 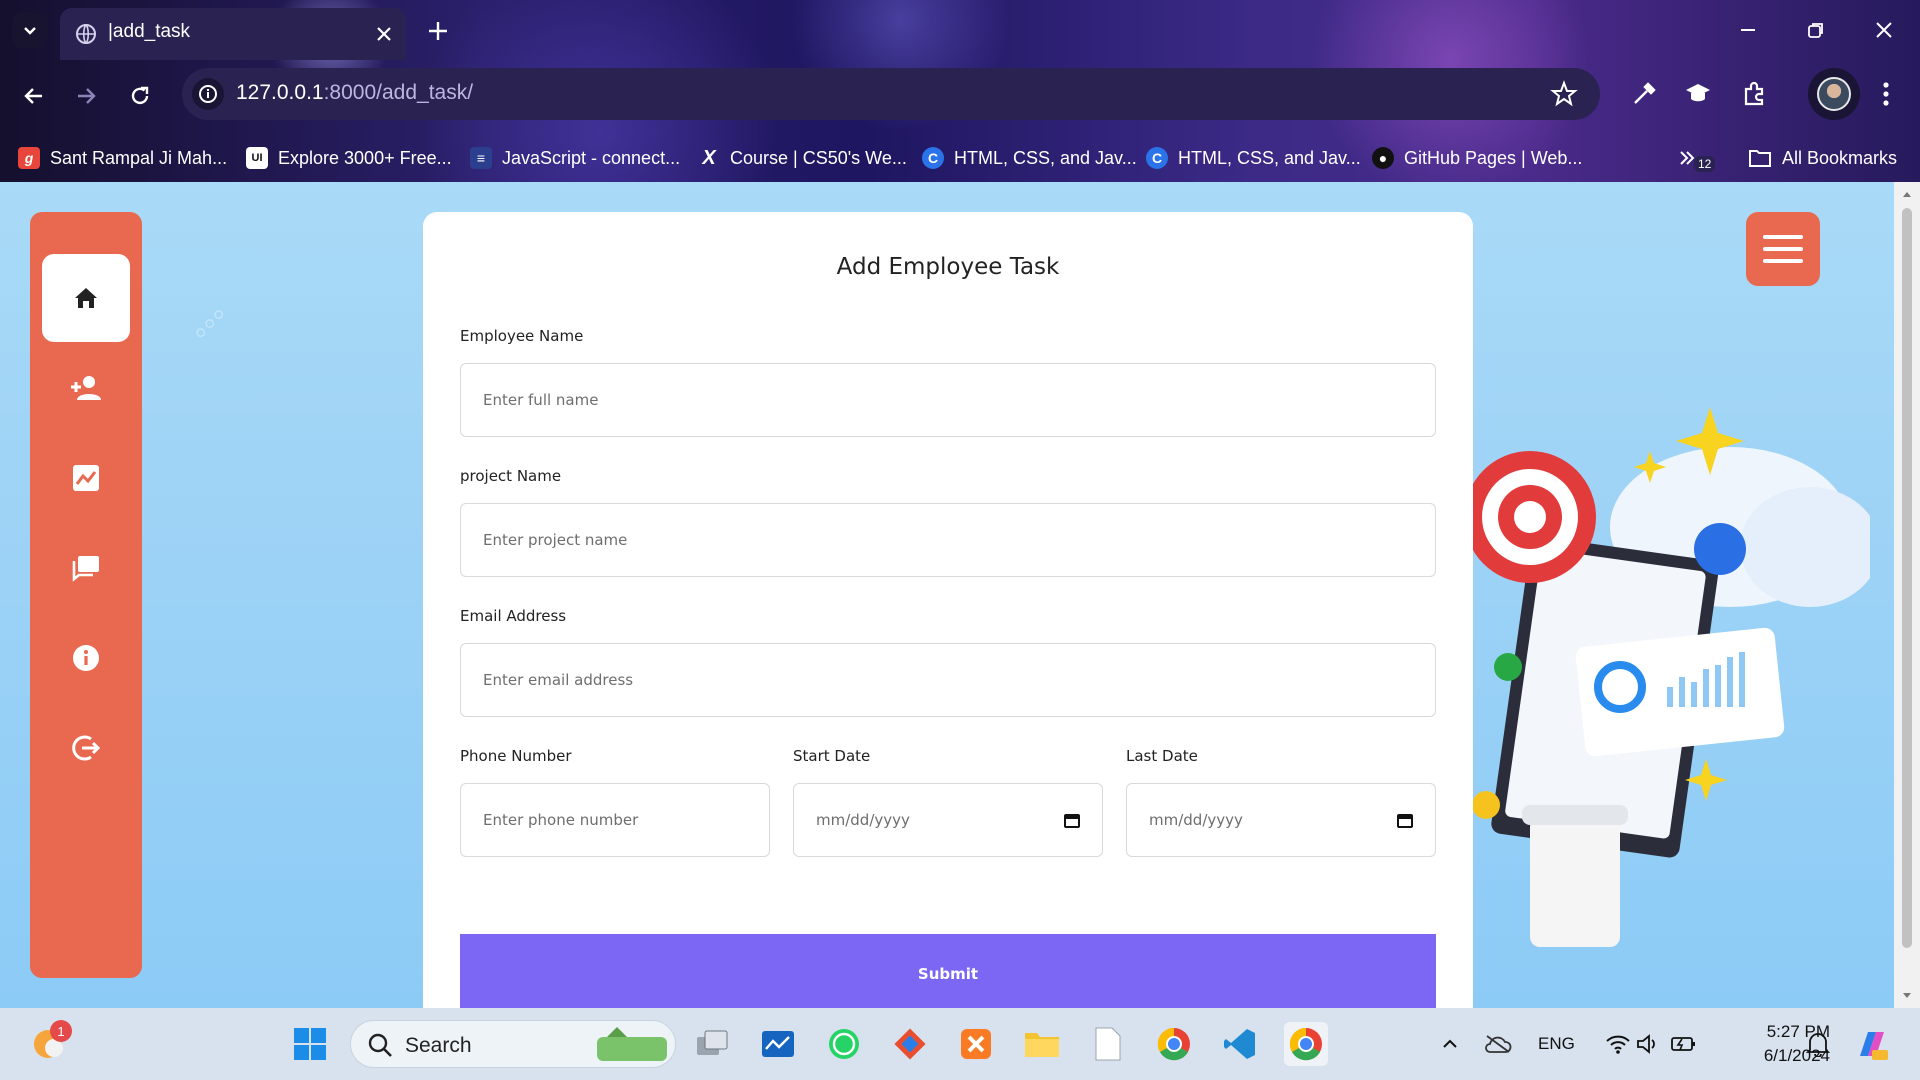 I want to click on close-window-button, so click(x=1884, y=30).